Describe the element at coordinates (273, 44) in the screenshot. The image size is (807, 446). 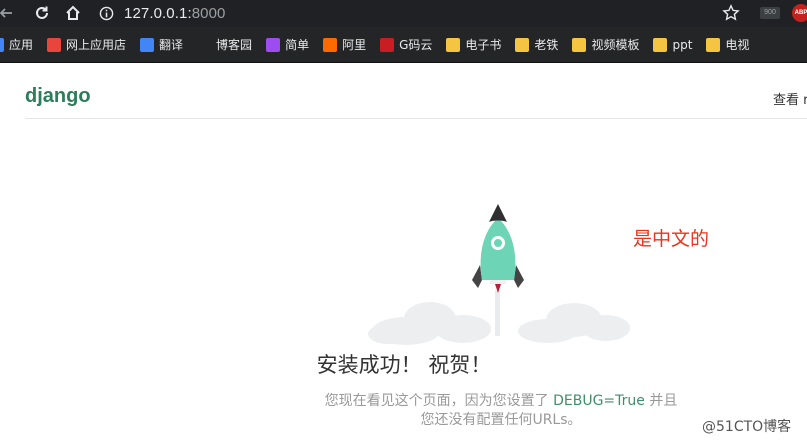
I see `jianshu-icon` at that location.